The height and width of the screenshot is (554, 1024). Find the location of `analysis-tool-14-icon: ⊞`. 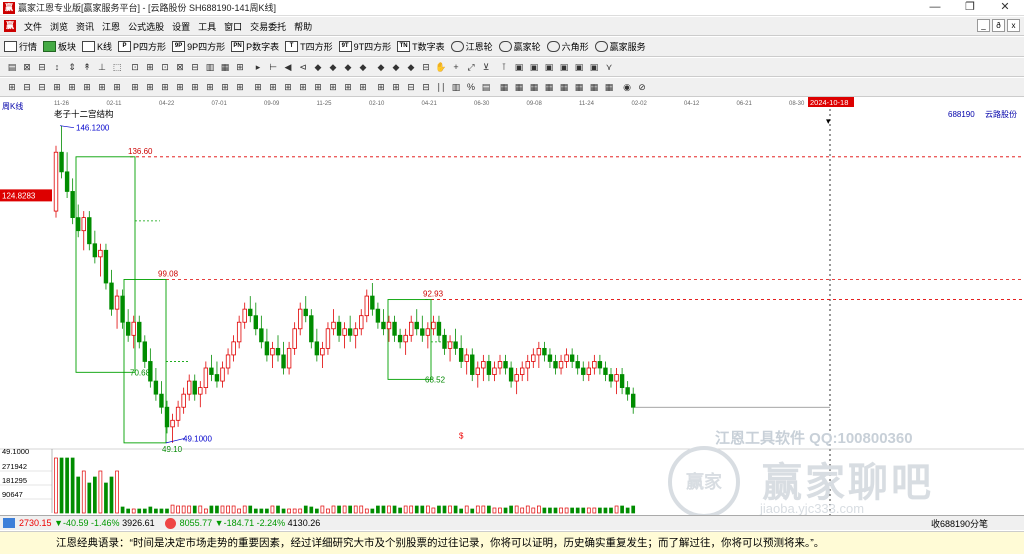

analysis-tool-14-icon: ⊞ is located at coordinates (225, 87).